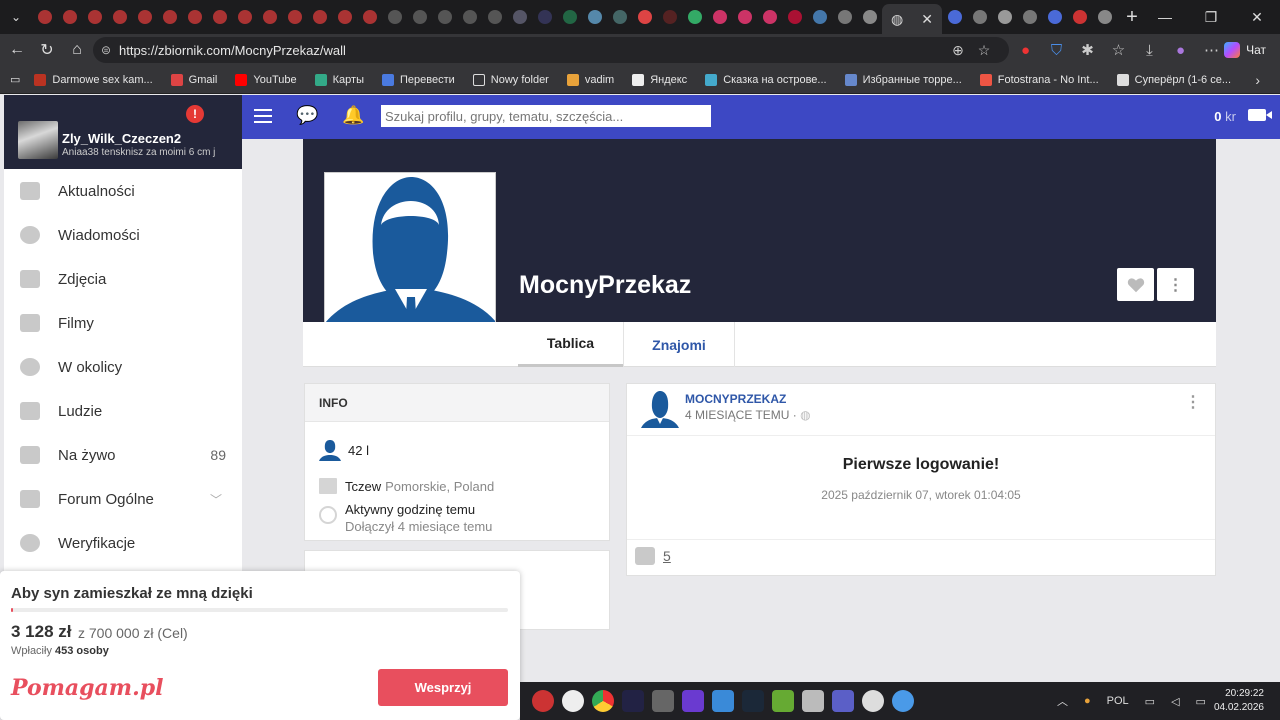 The width and height of the screenshot is (1280, 720). Describe the element at coordinates (264, 116) in the screenshot. I see `hamburger-menu-icon` at that location.